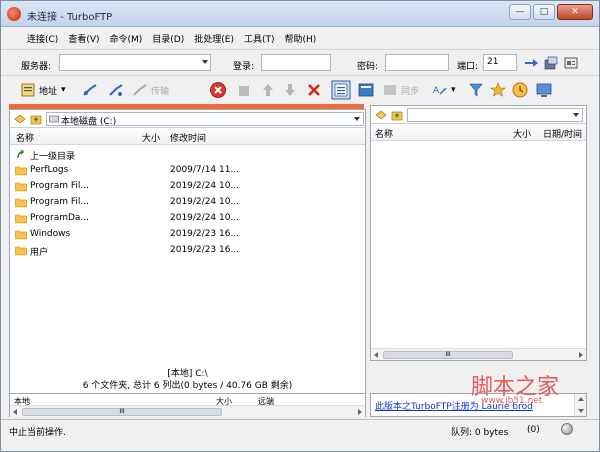 This screenshot has width=600, height=452. What do you see at coordinates (290, 90) in the screenshot?
I see `download-arrow-icon` at bounding box center [290, 90].